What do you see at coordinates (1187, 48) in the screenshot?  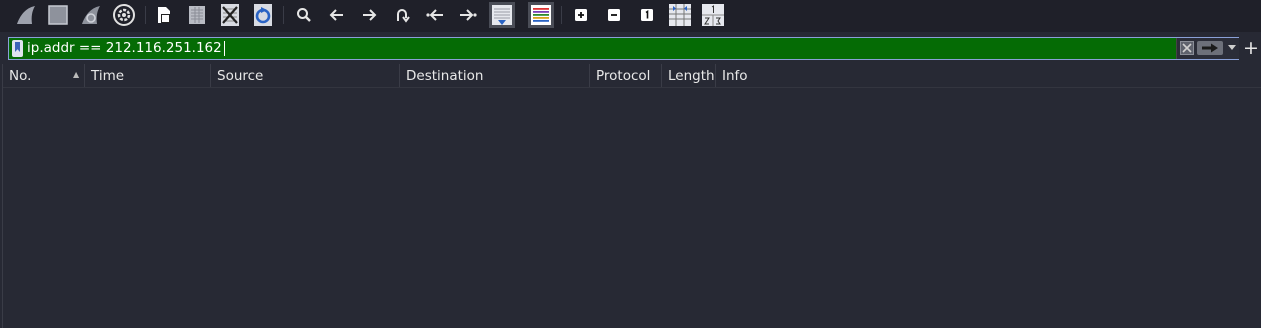 I see `clear-filter-icon` at bounding box center [1187, 48].